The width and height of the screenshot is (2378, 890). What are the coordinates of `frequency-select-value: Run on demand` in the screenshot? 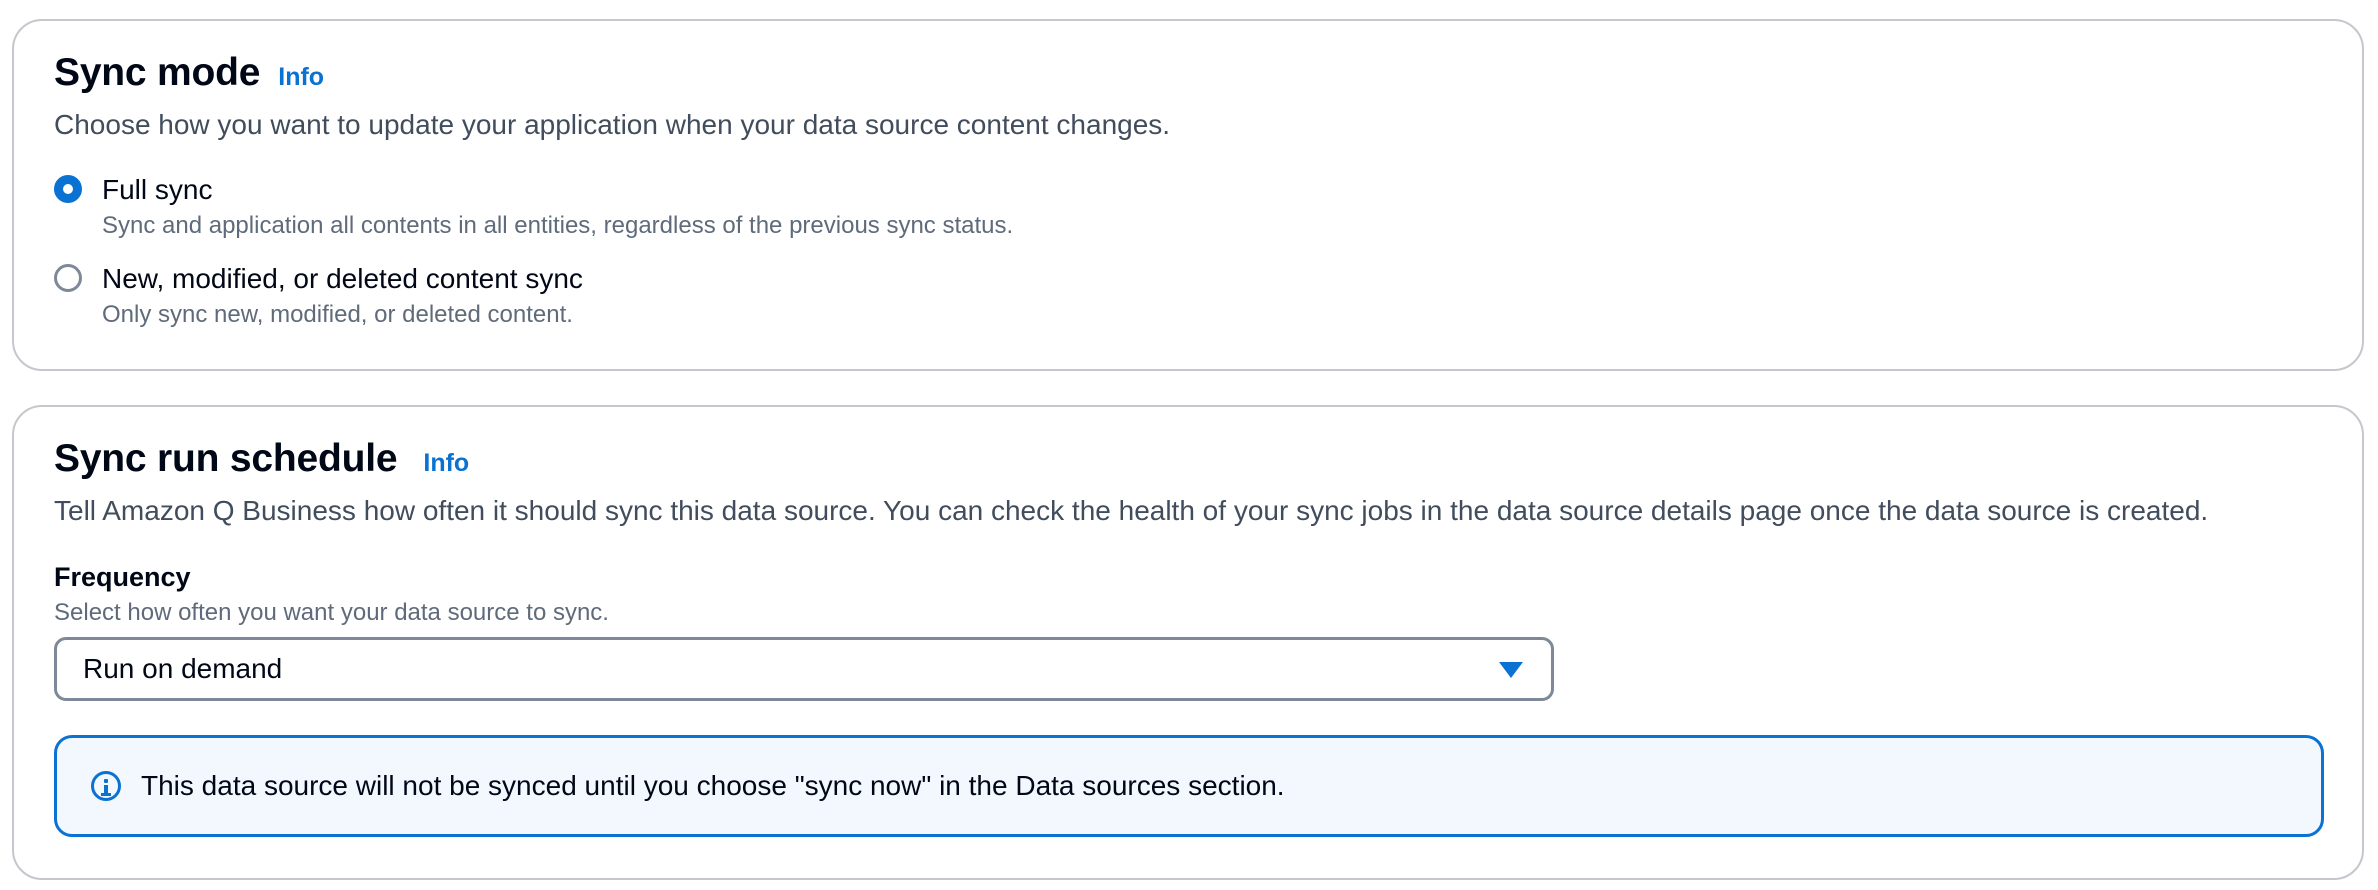 It's located at (183, 668).